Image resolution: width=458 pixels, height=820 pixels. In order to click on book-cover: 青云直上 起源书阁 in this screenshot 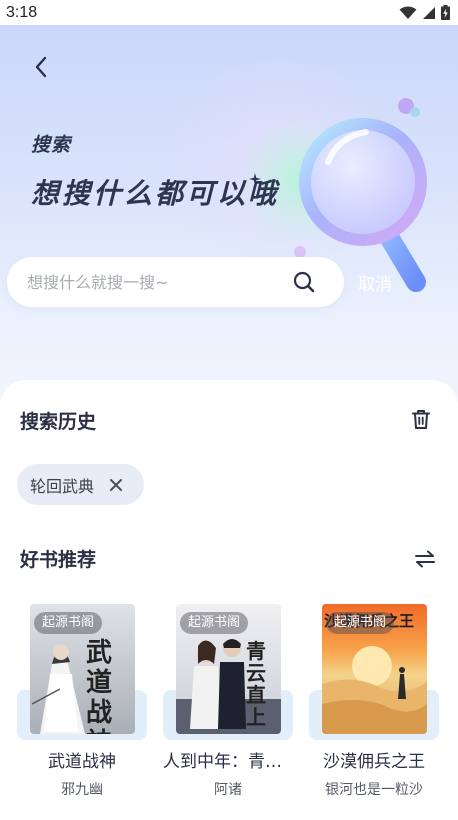, I will do `click(228, 669)`.